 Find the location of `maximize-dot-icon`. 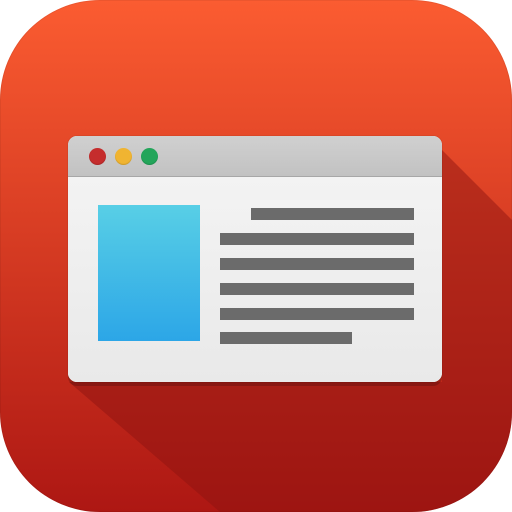

maximize-dot-icon is located at coordinates (149, 156).